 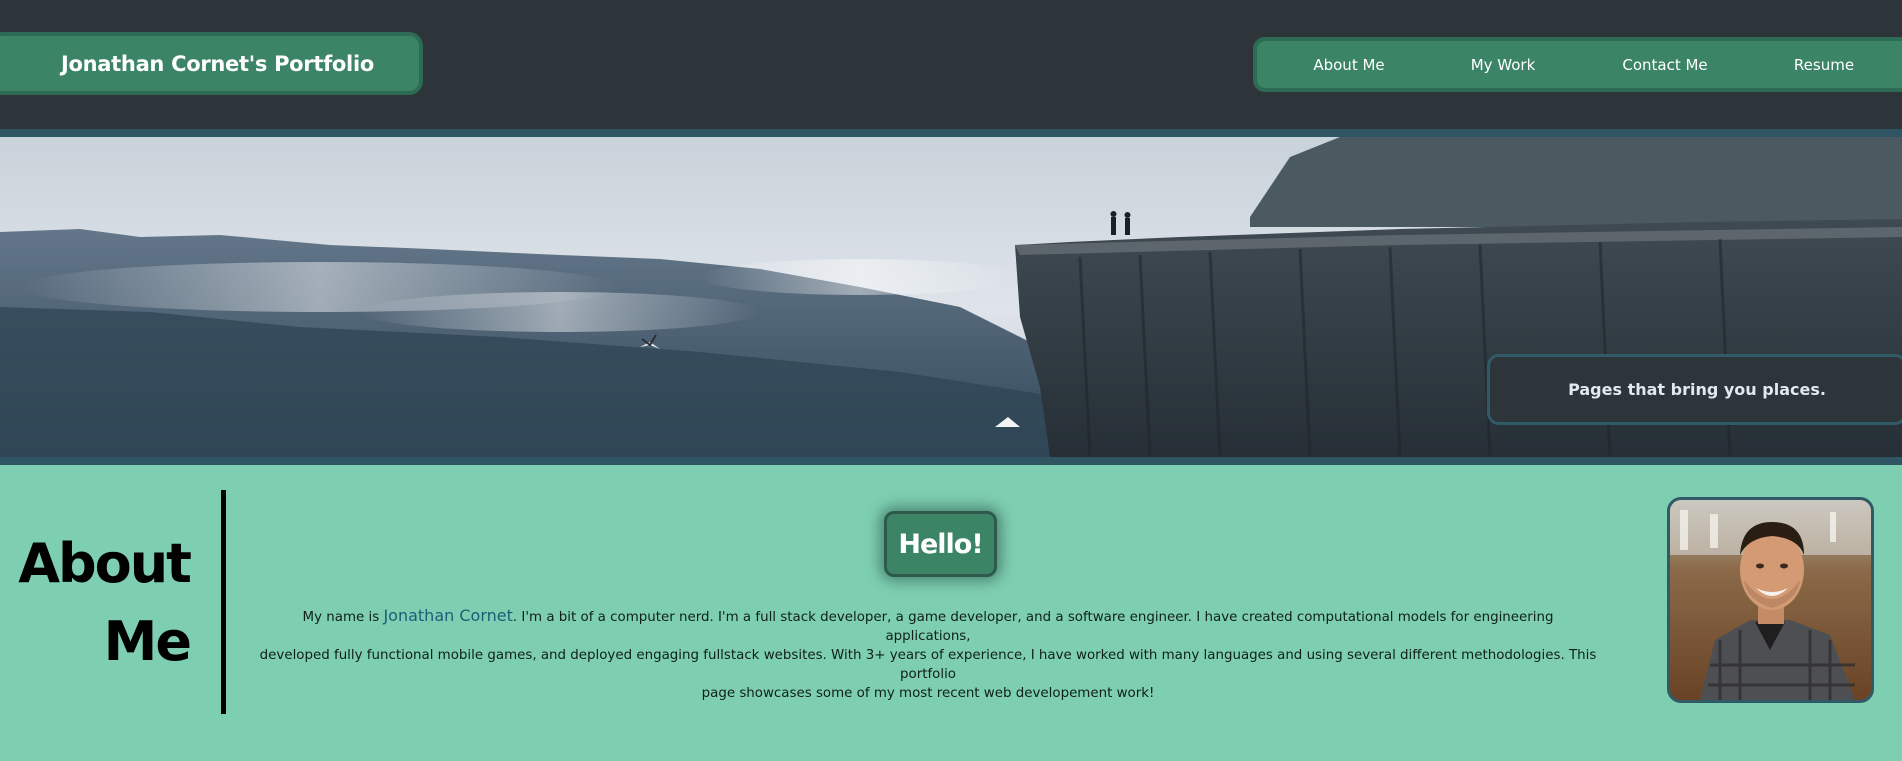 What do you see at coordinates (1348, 65) in the screenshot?
I see `nav-about-me: About Me` at bounding box center [1348, 65].